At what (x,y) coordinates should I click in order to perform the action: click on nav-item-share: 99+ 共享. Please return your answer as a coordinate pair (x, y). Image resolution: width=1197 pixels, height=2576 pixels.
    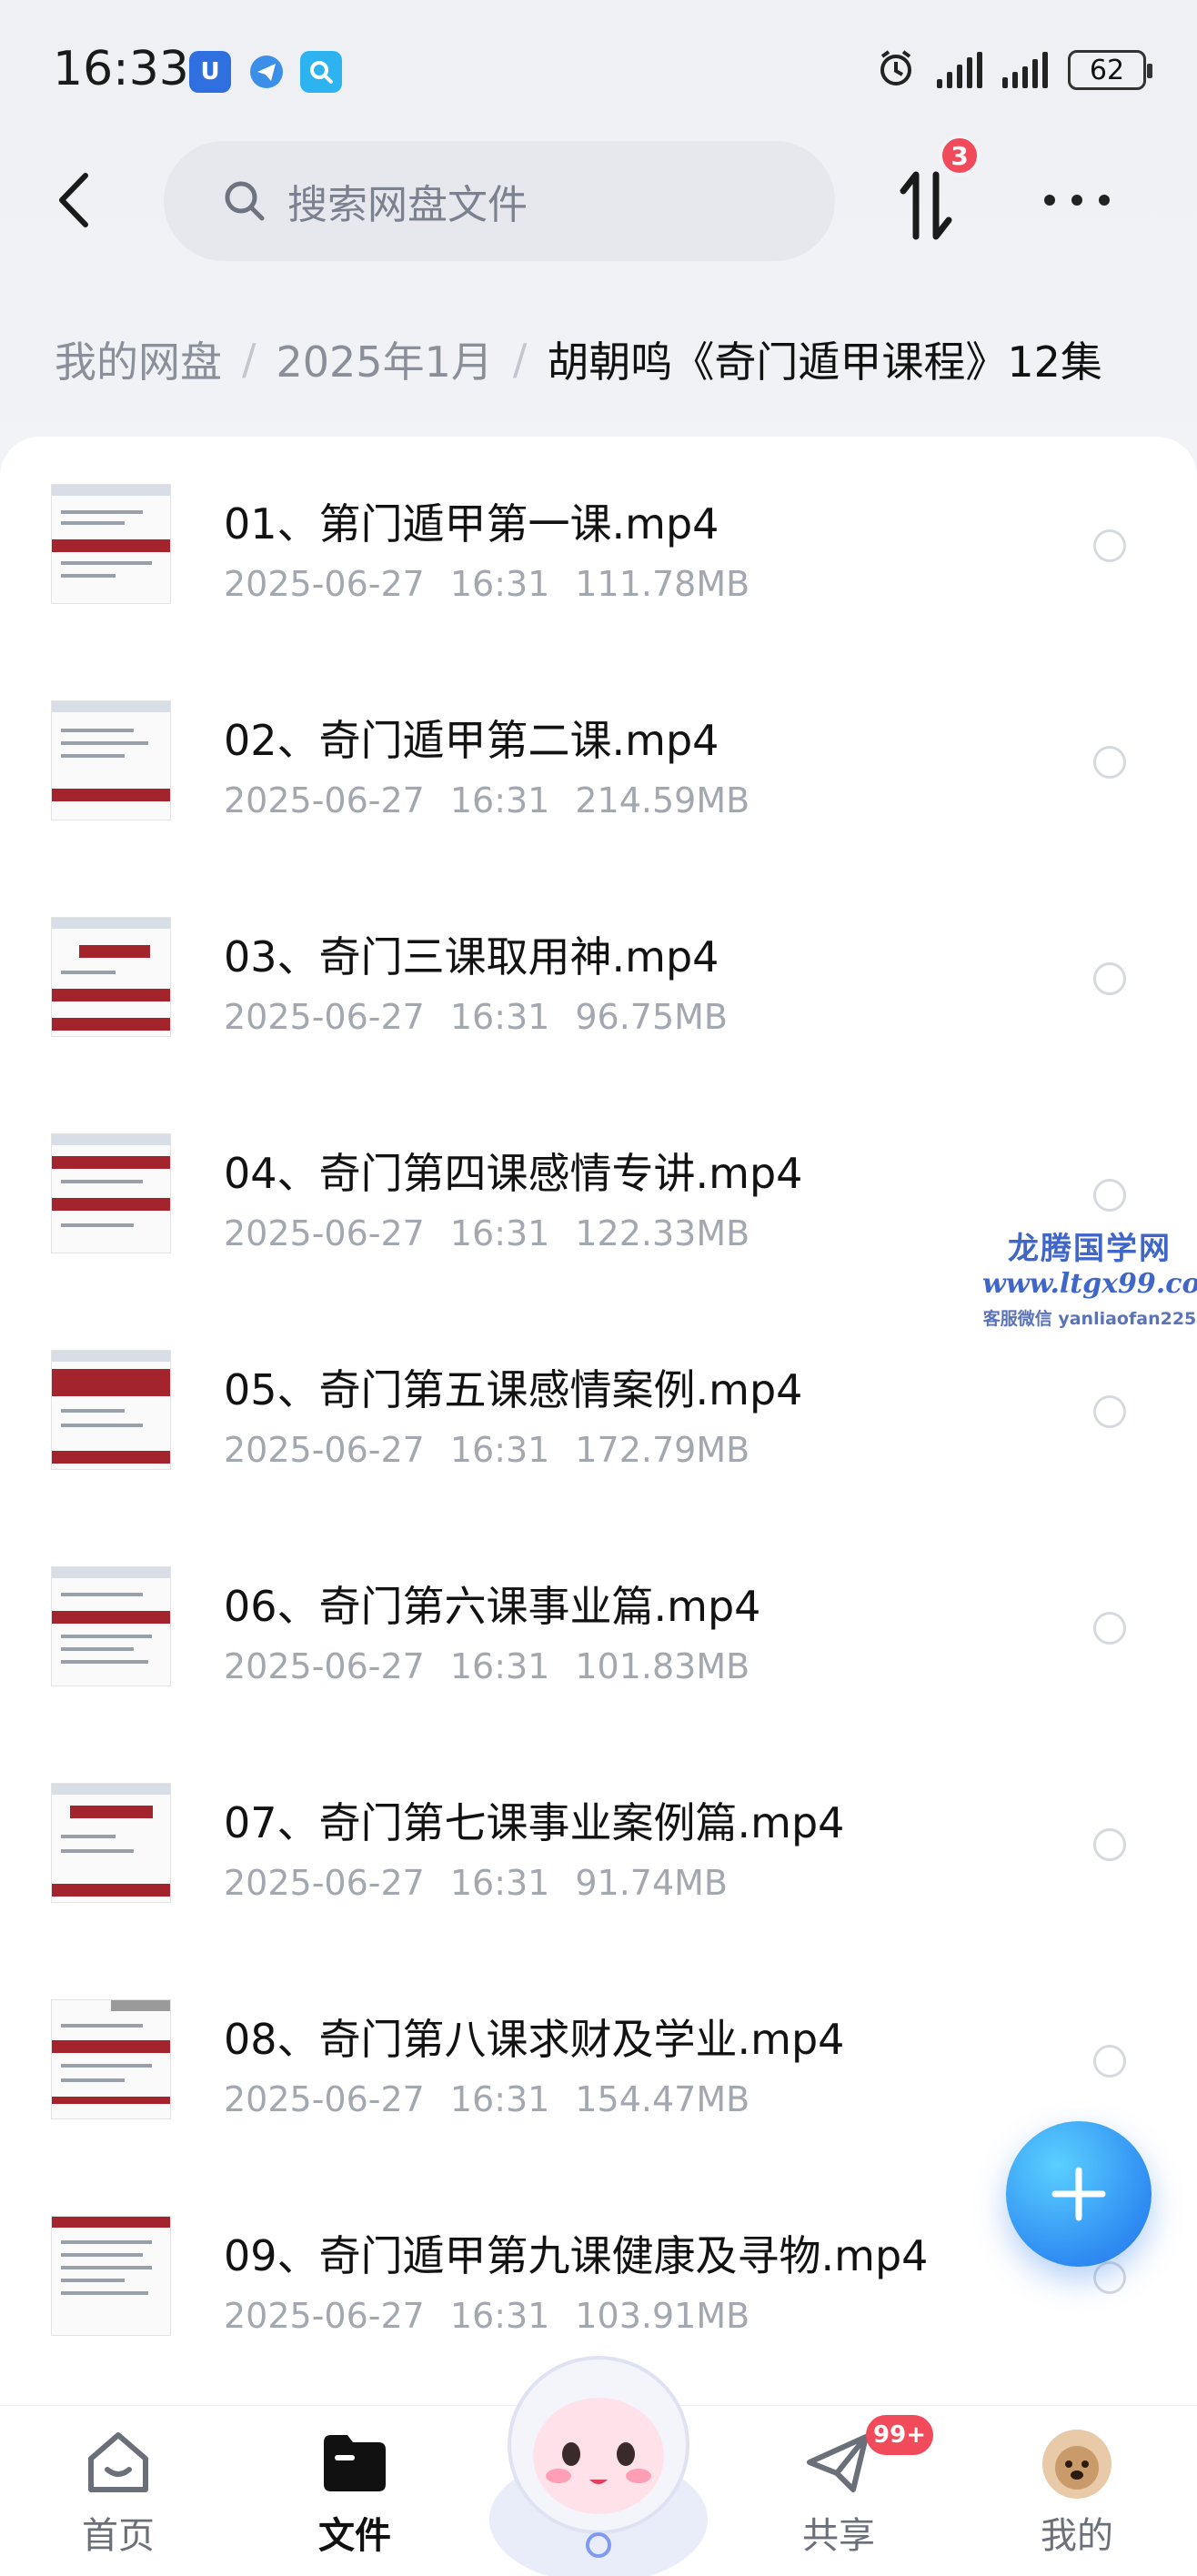
    Looking at the image, I should click on (840, 2491).